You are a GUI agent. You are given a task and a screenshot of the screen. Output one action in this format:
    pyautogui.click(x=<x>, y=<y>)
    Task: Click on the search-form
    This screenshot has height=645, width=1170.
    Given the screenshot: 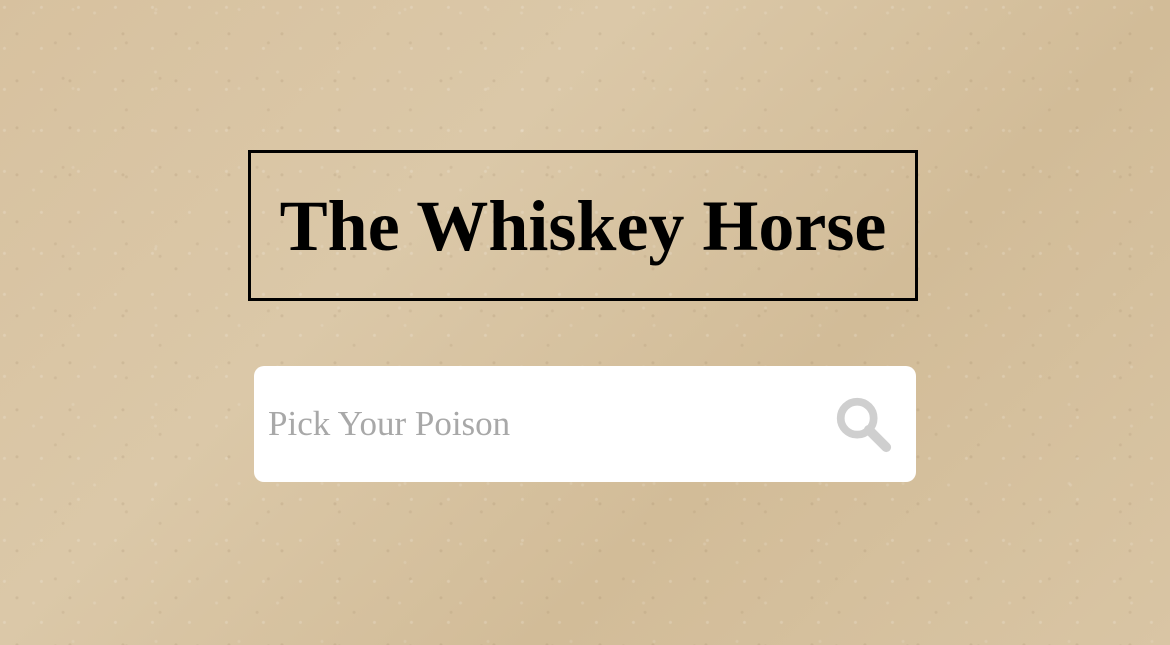 What is the action you would take?
    pyautogui.click(x=585, y=424)
    